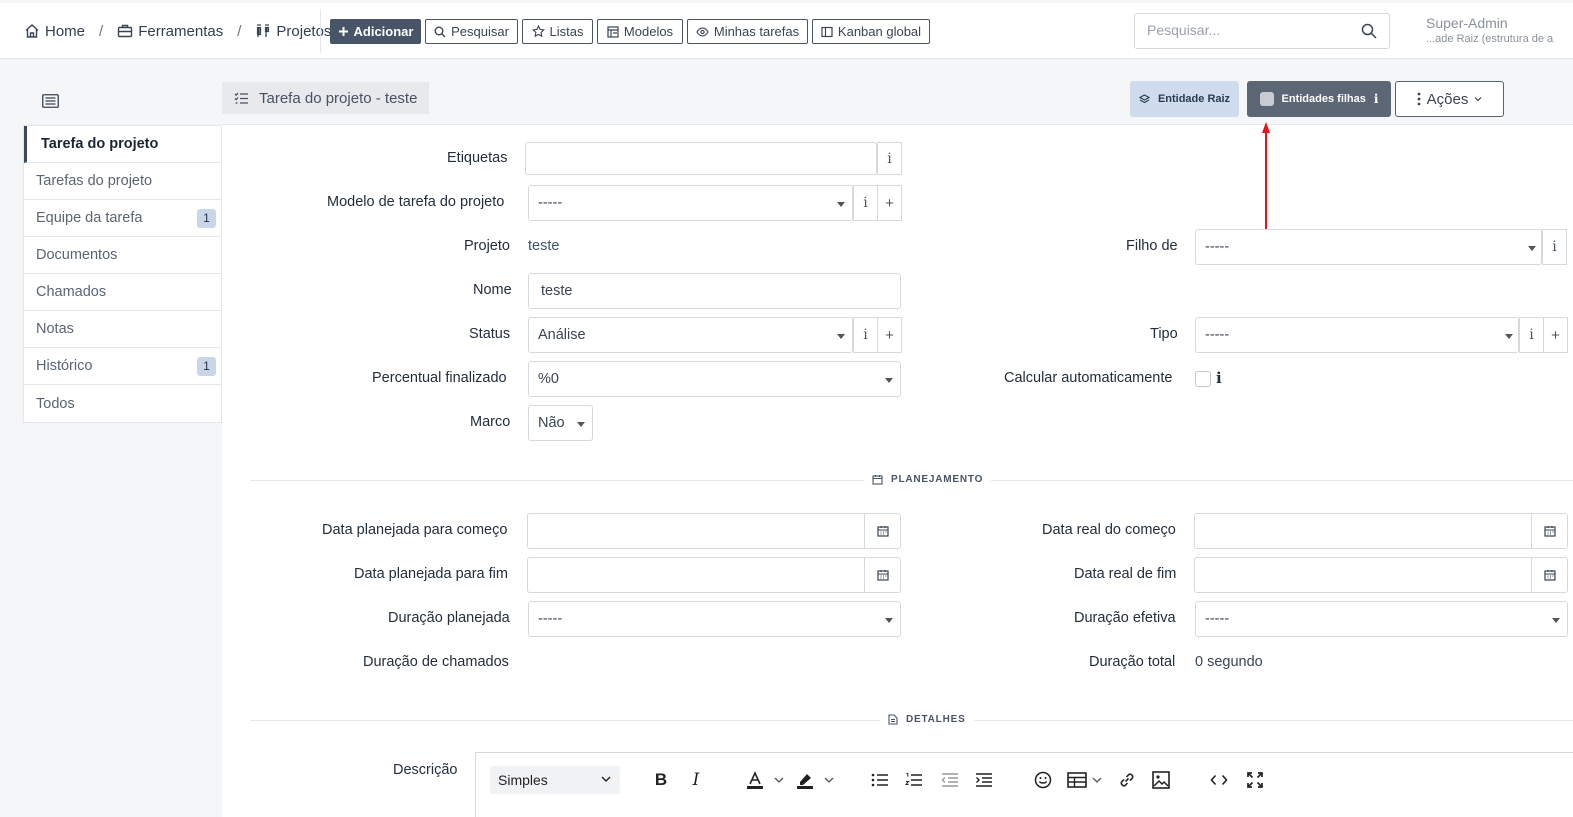 The image size is (1573, 817). I want to click on task-template-label: Modelo de tarefa do projeto, so click(416, 202).